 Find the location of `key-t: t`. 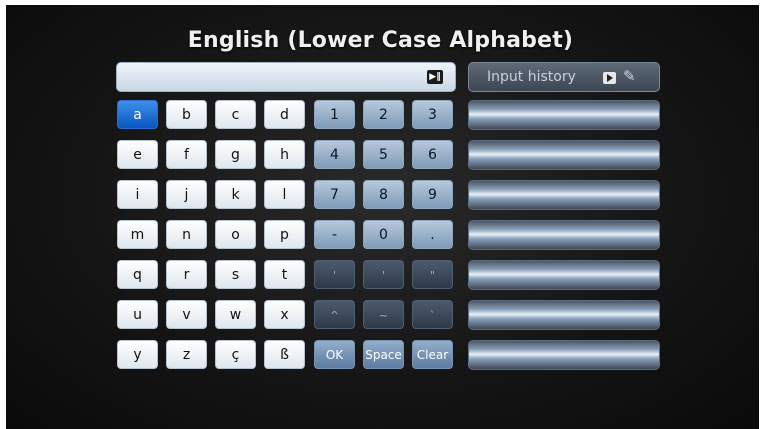

key-t: t is located at coordinates (284, 274).